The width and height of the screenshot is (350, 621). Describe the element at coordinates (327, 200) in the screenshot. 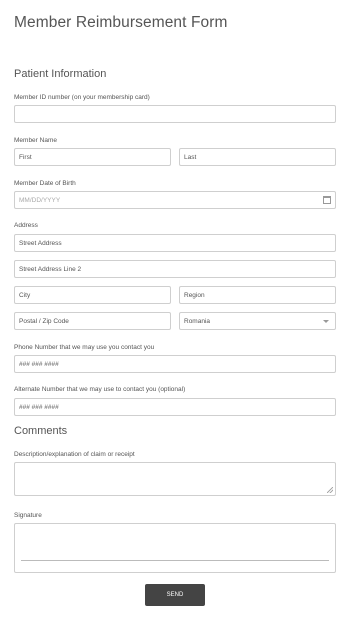

I see `calendar-icon` at that location.